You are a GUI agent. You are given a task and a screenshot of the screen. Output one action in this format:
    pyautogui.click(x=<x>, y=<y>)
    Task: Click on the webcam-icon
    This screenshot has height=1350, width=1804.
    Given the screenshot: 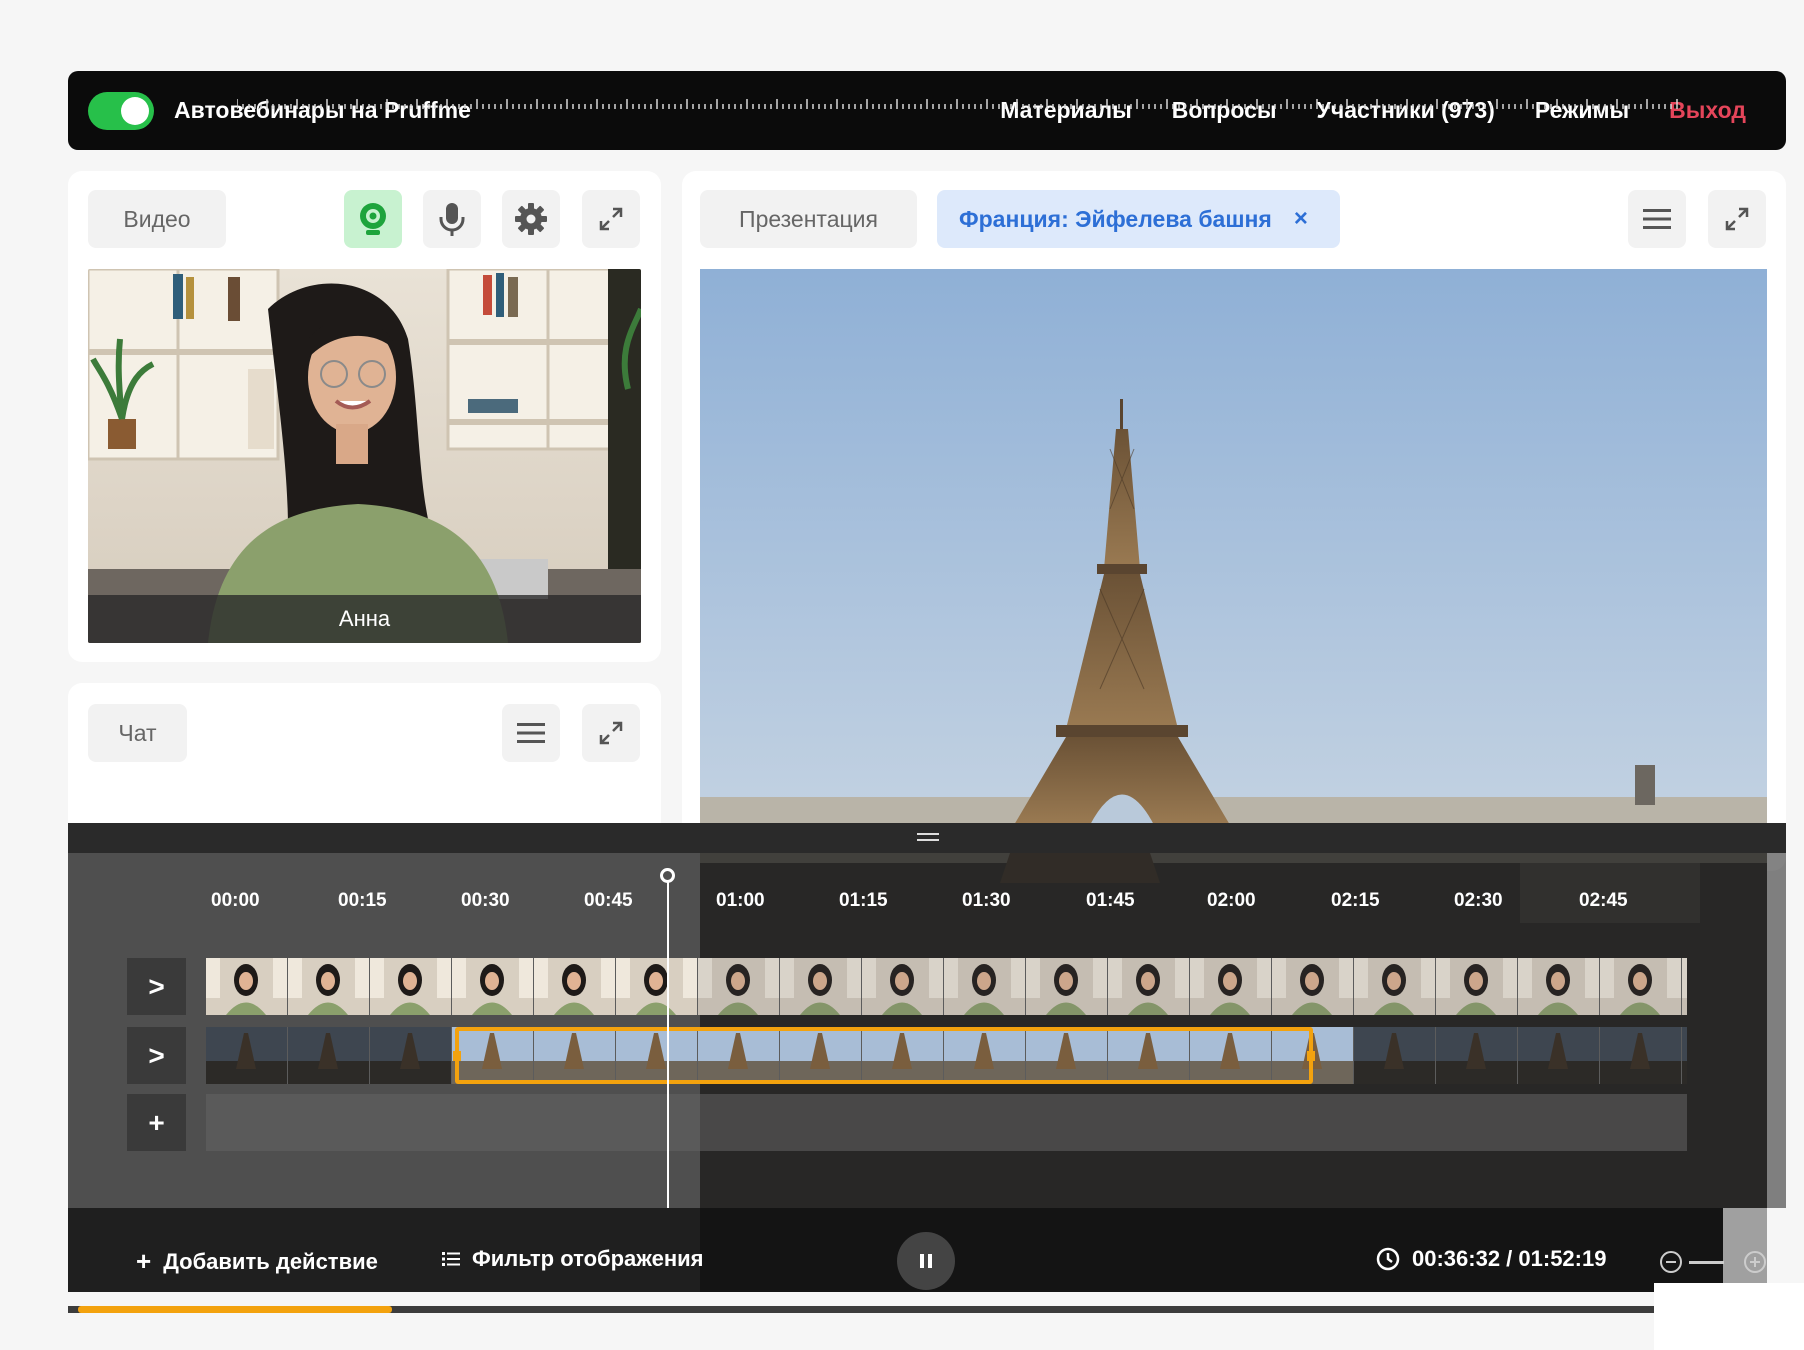 What is the action you would take?
    pyautogui.click(x=373, y=219)
    